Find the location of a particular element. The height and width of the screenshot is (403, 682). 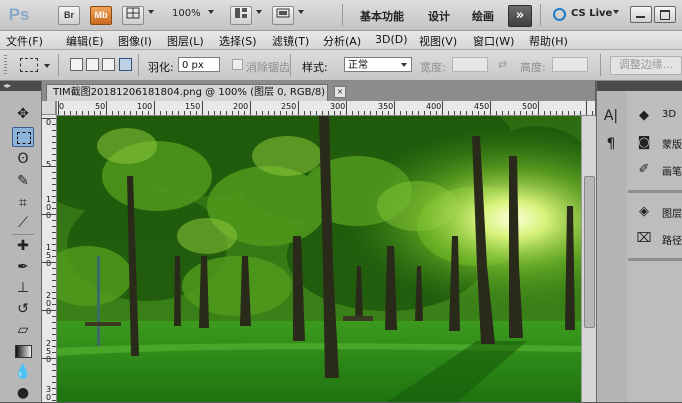

screen-mode-button is located at coordinates (283, 15).